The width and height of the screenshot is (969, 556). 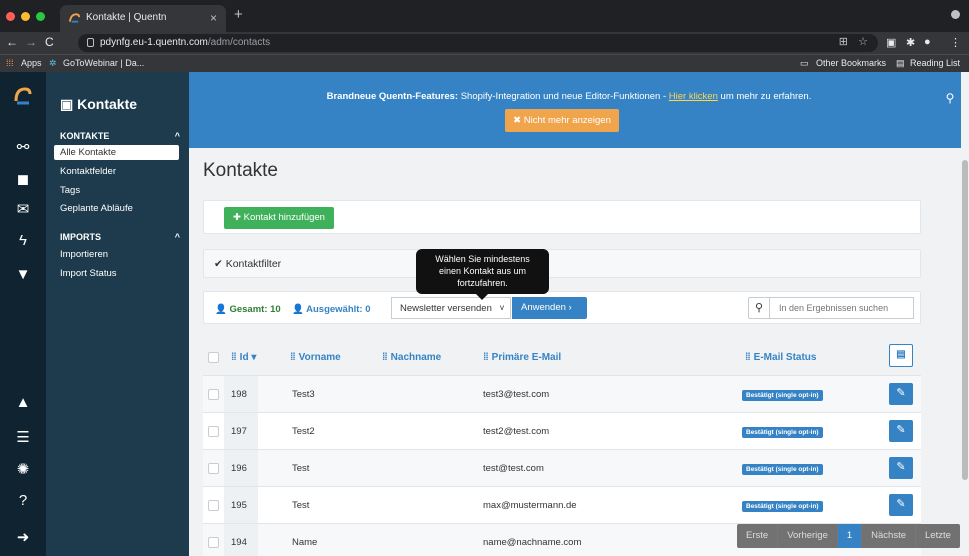 What do you see at coordinates (238, 14) in the screenshot?
I see `new-tab-icon: +` at bounding box center [238, 14].